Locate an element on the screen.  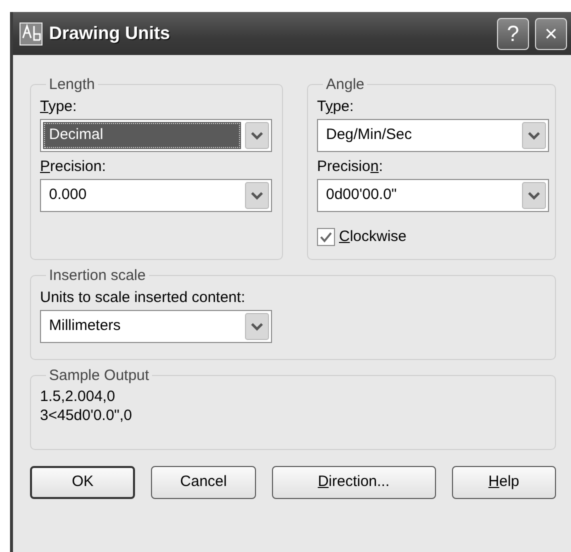
field-label: Units to scale inserted content: is located at coordinates (143, 297).